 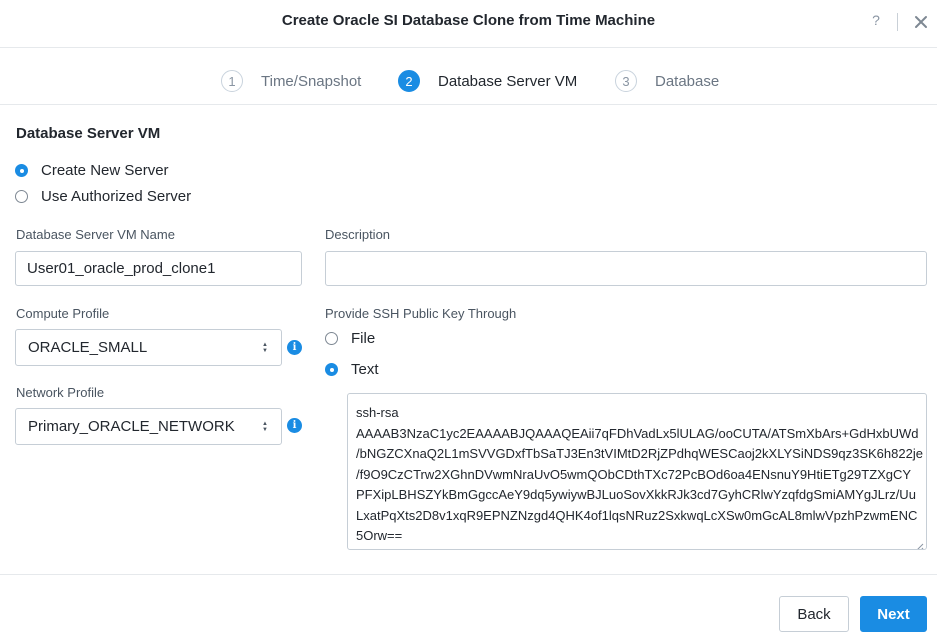 I want to click on network-profile-select: Primary_ORACLE_NETWORK ▲ ▼, so click(x=148, y=426).